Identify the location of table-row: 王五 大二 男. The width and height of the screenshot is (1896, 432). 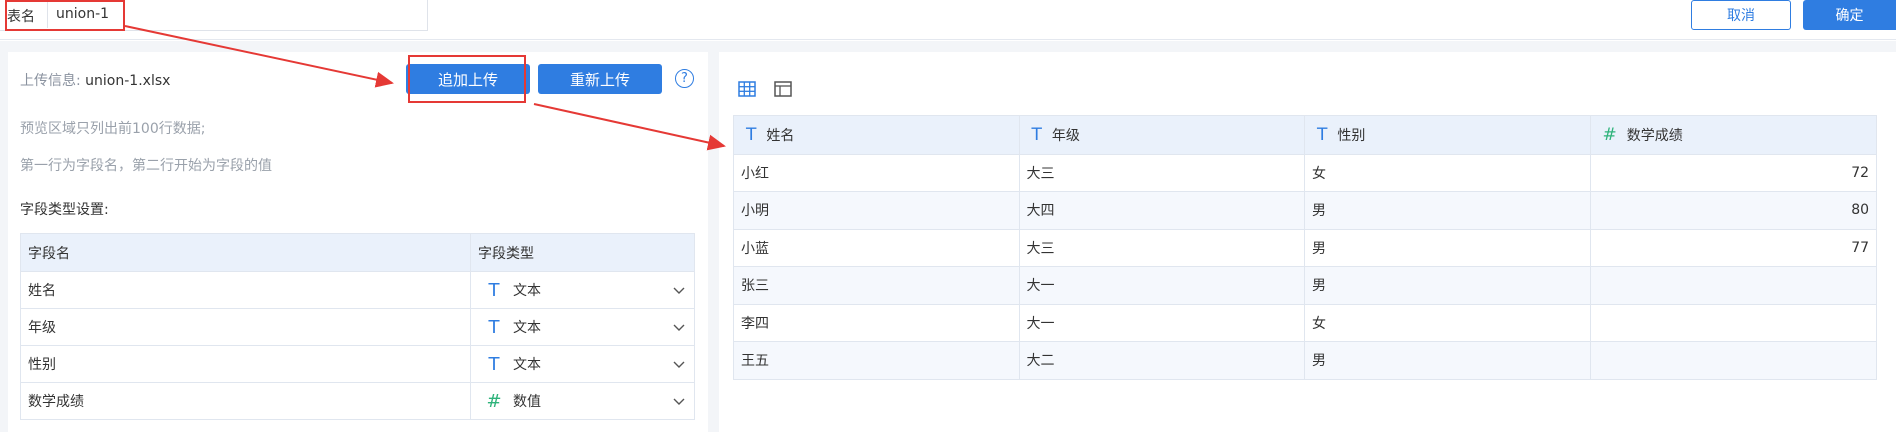
(1305, 360).